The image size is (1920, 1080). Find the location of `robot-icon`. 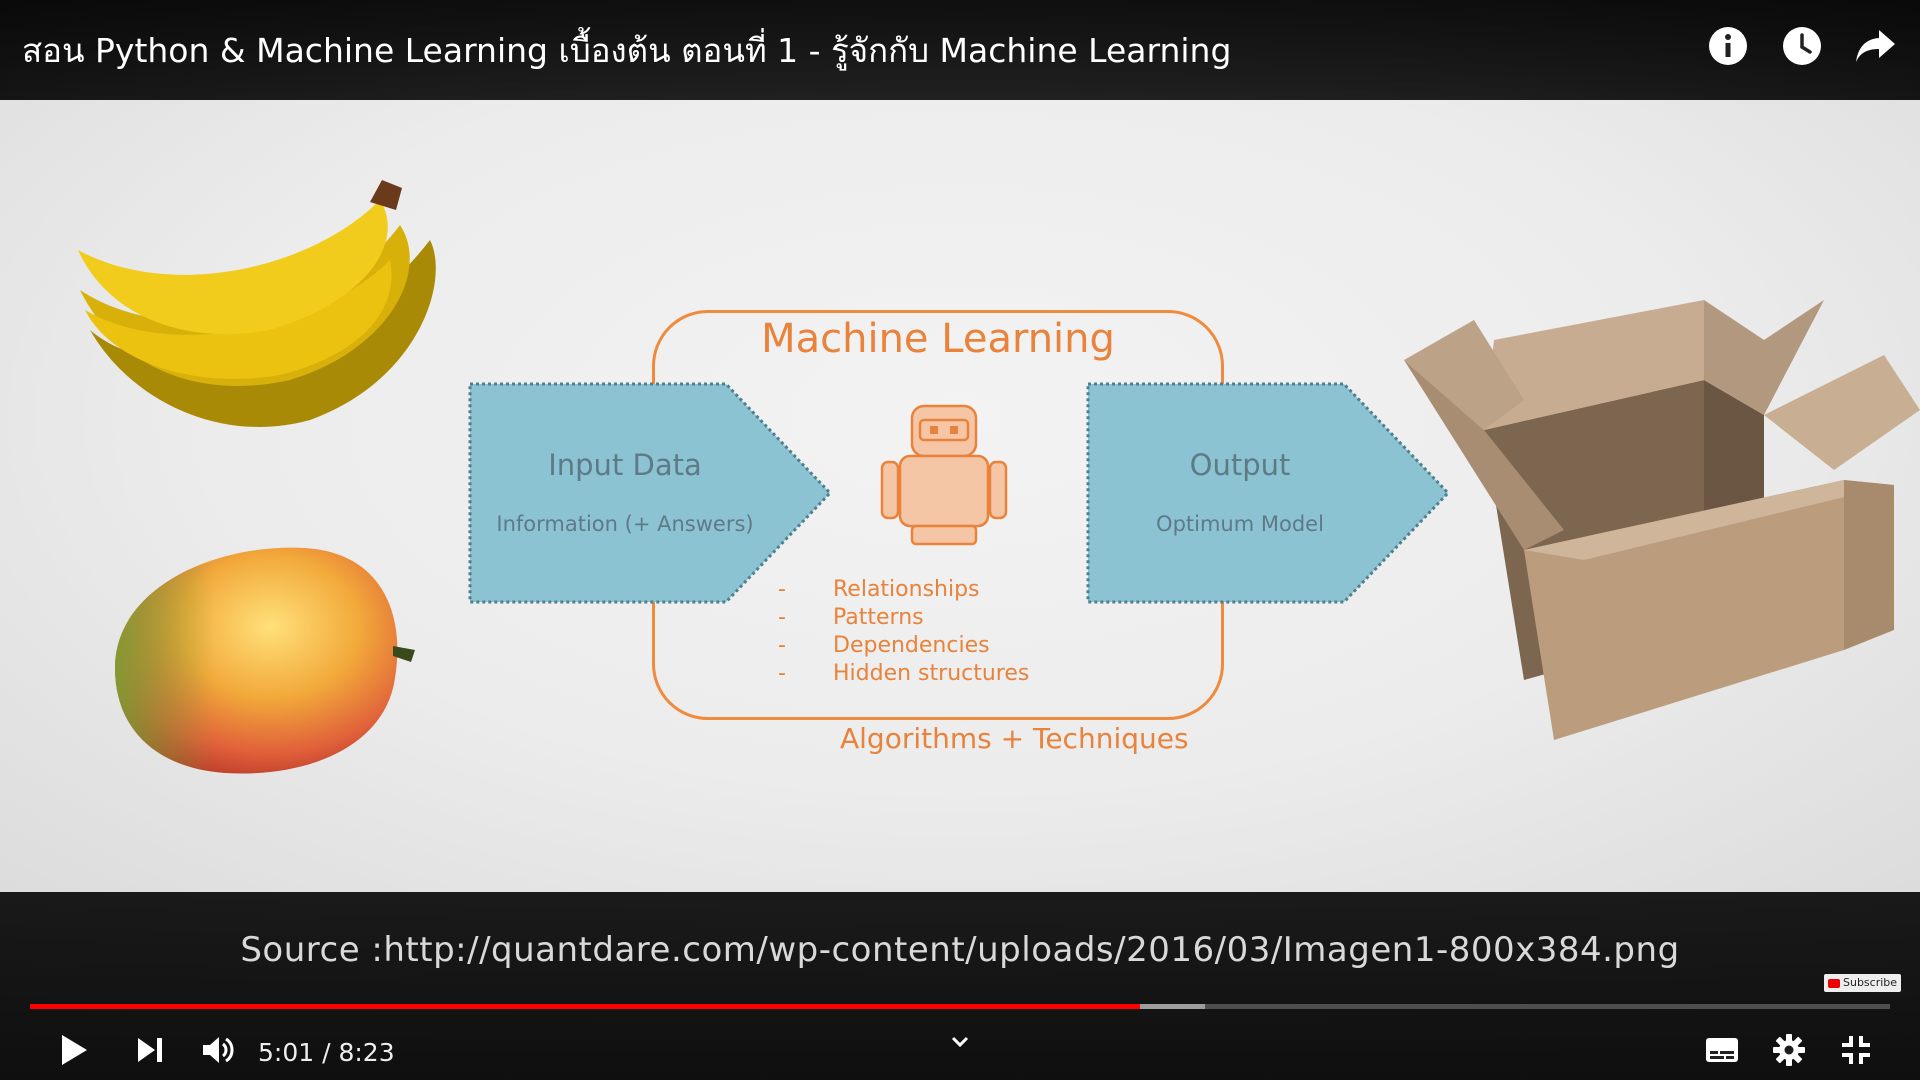

robot-icon is located at coordinates (944, 475).